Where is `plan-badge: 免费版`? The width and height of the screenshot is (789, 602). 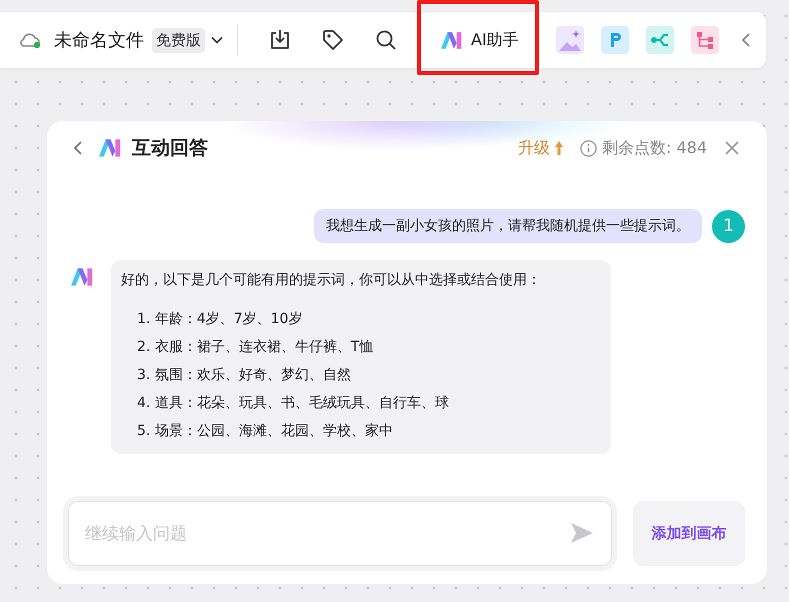
plan-badge: 免费版 is located at coordinates (178, 40).